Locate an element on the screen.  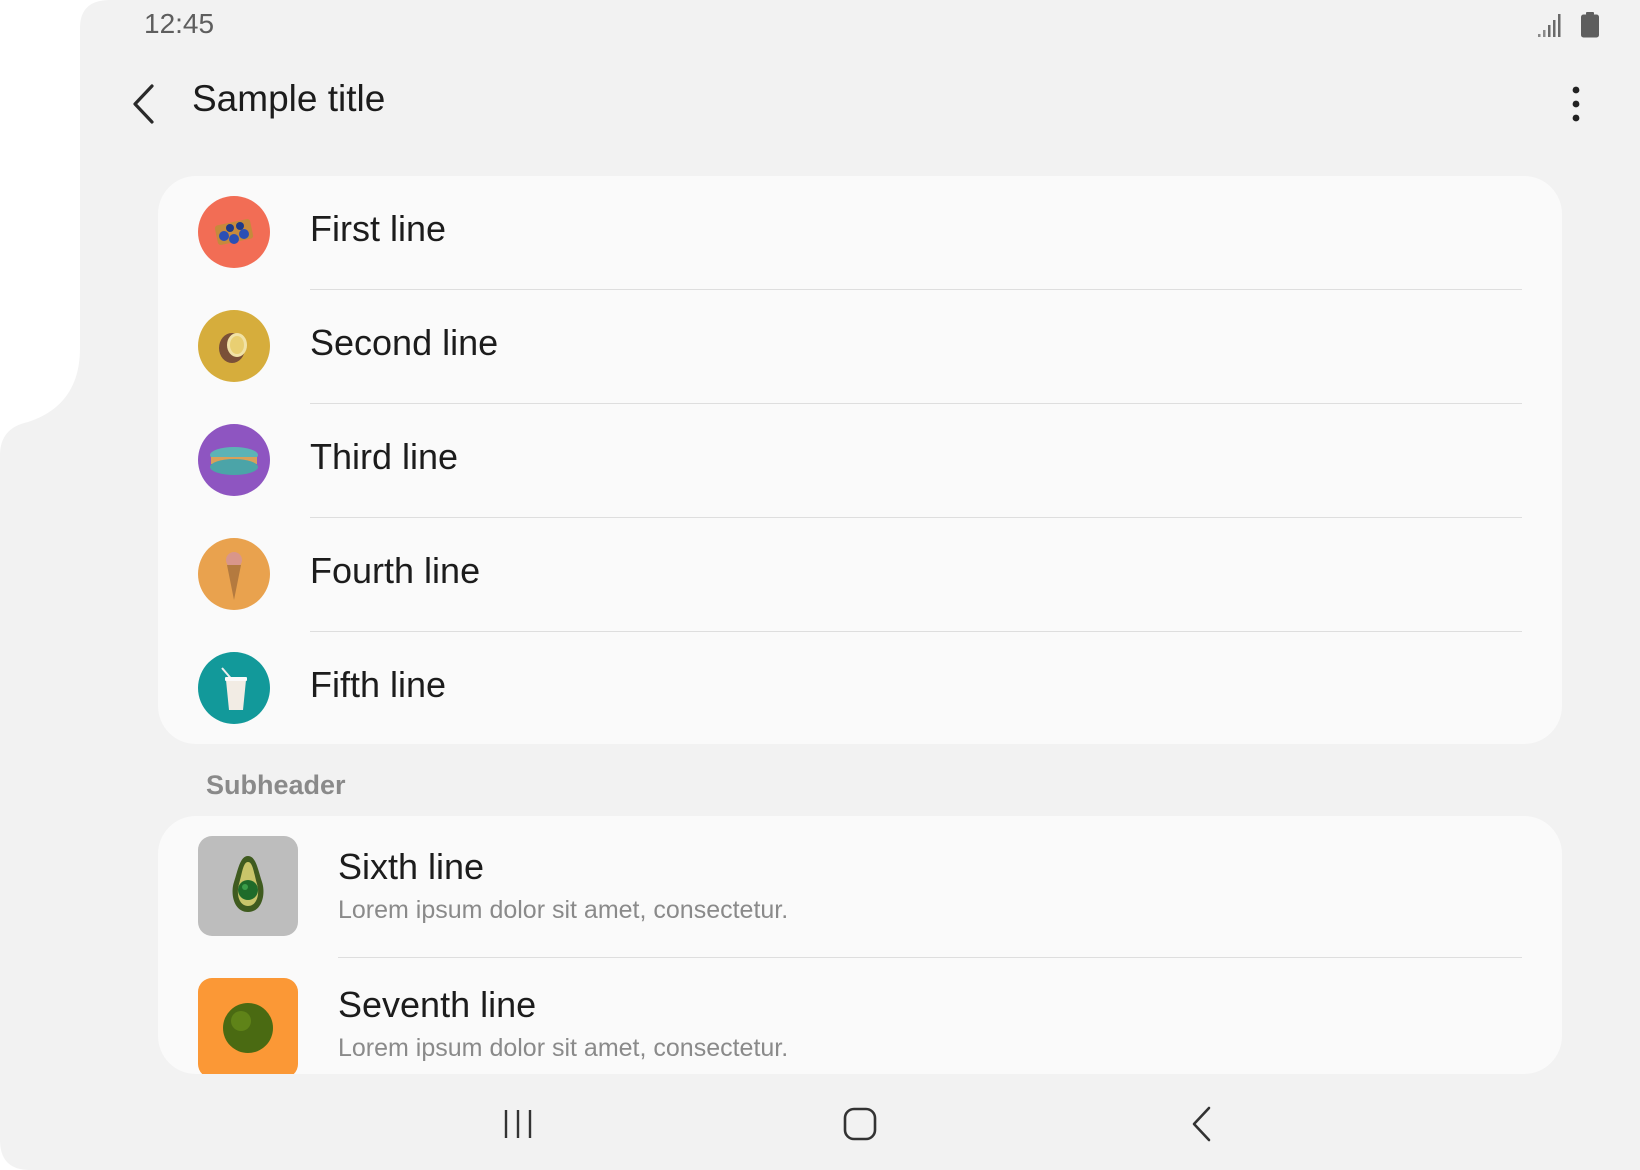
home-icon is located at coordinates (860, 1124).